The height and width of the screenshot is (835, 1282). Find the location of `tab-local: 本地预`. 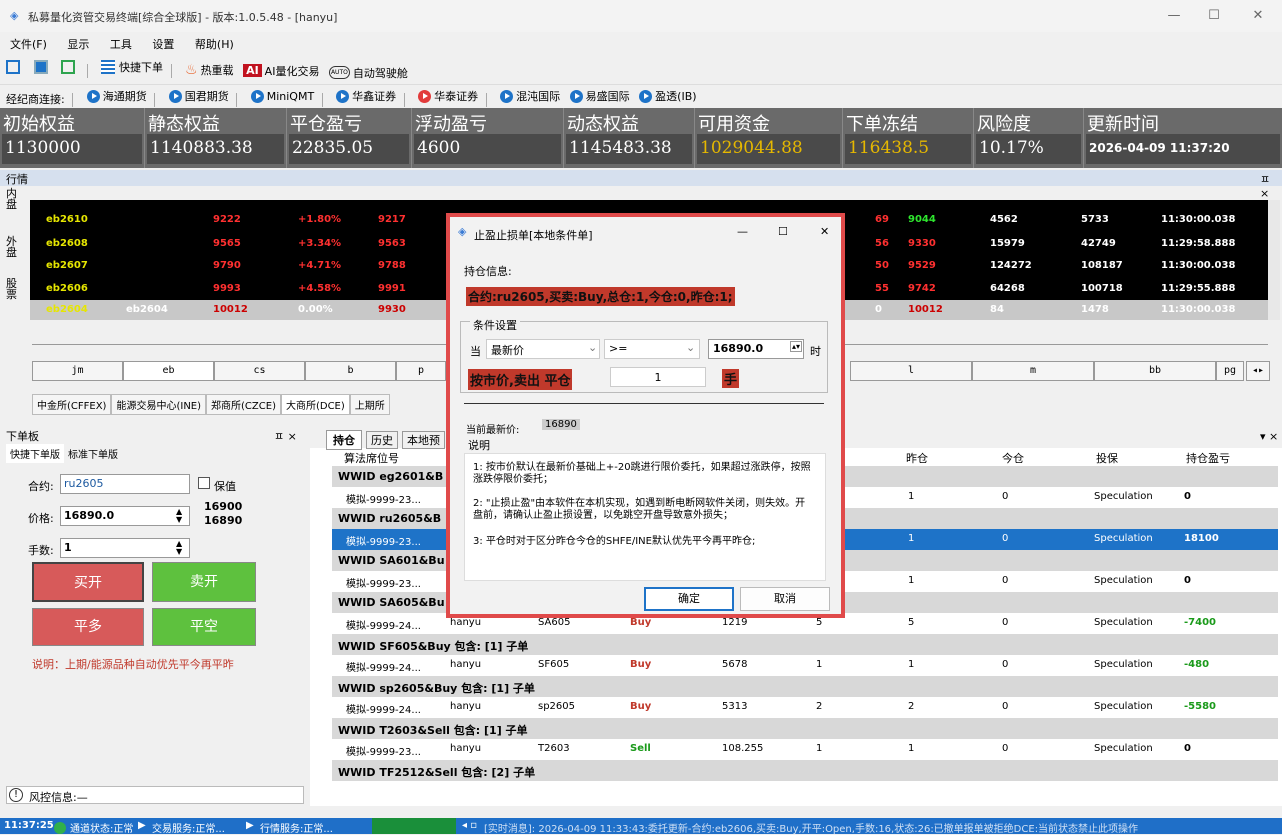

tab-local: 本地预 is located at coordinates (423, 440).